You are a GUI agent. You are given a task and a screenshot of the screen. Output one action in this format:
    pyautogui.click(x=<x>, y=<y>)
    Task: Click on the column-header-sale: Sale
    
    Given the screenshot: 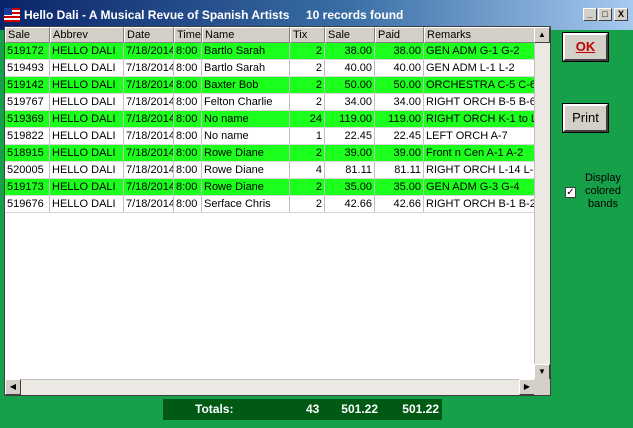 What is the action you would take?
    pyautogui.click(x=27, y=35)
    